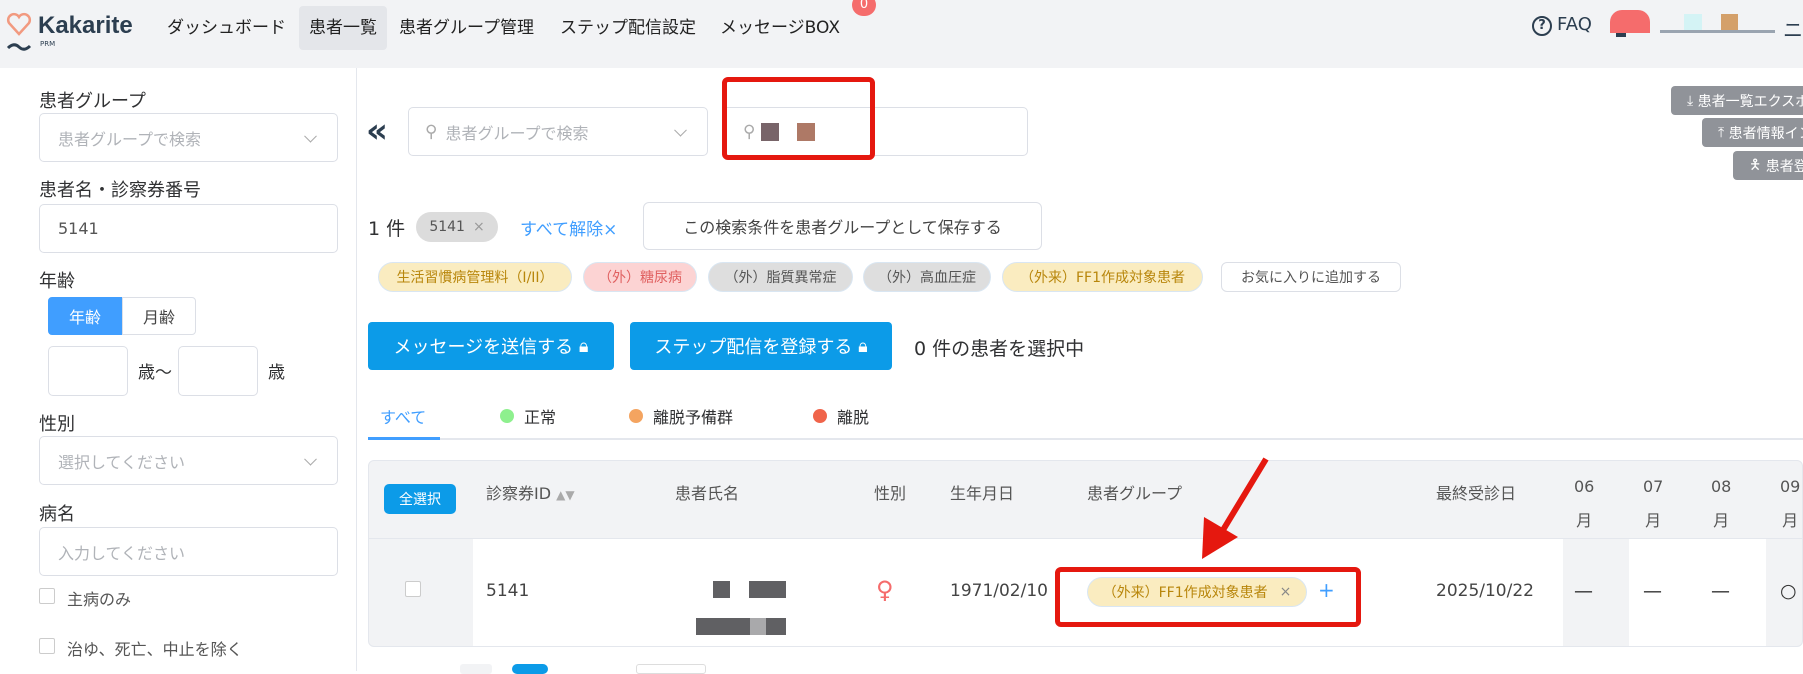 Image resolution: width=1803 pixels, height=674 pixels. Describe the element at coordinates (85, 316) in the screenshot. I see `age-toggle-years: 年齢` at that location.